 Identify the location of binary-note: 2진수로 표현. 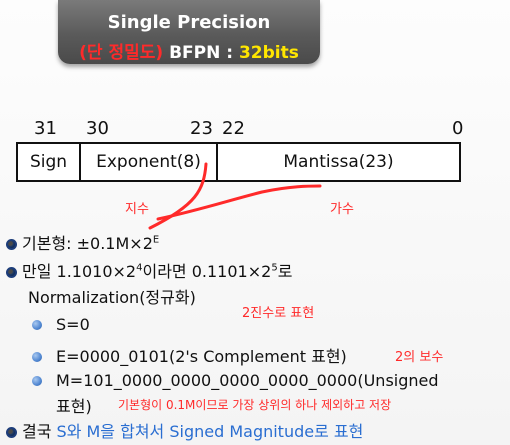
(278, 313).